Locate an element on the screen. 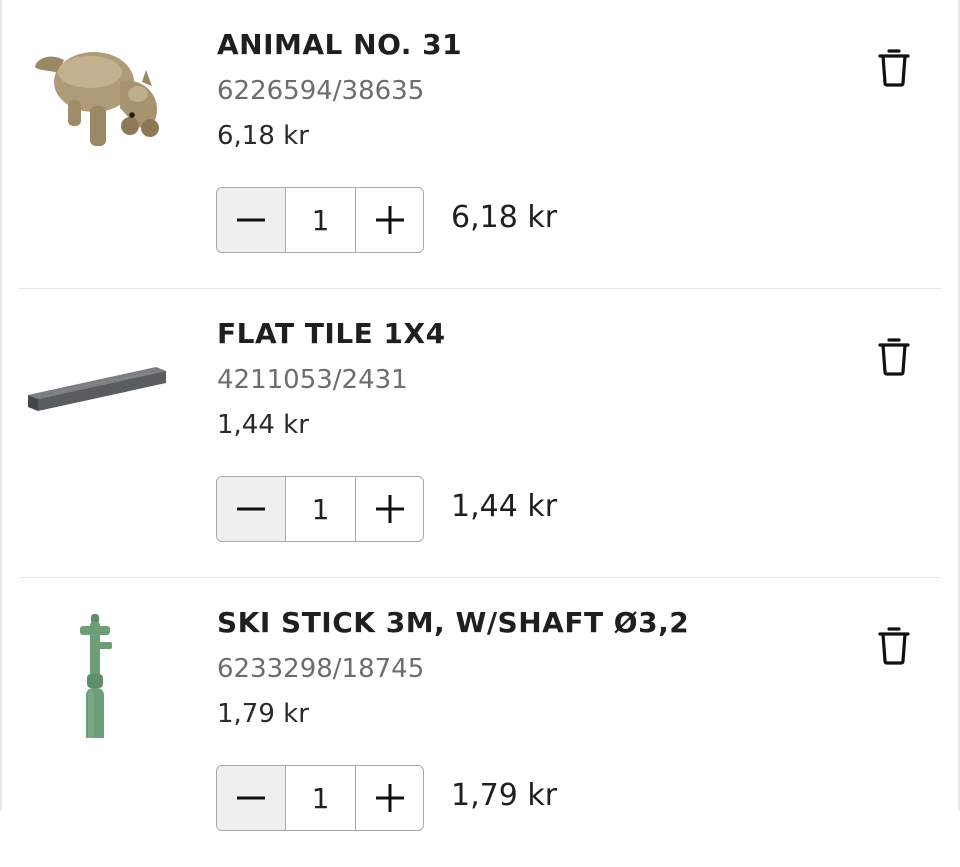 The width and height of the screenshot is (960, 867). item-title: ANIMAL NO. 31 is located at coordinates (339, 44).